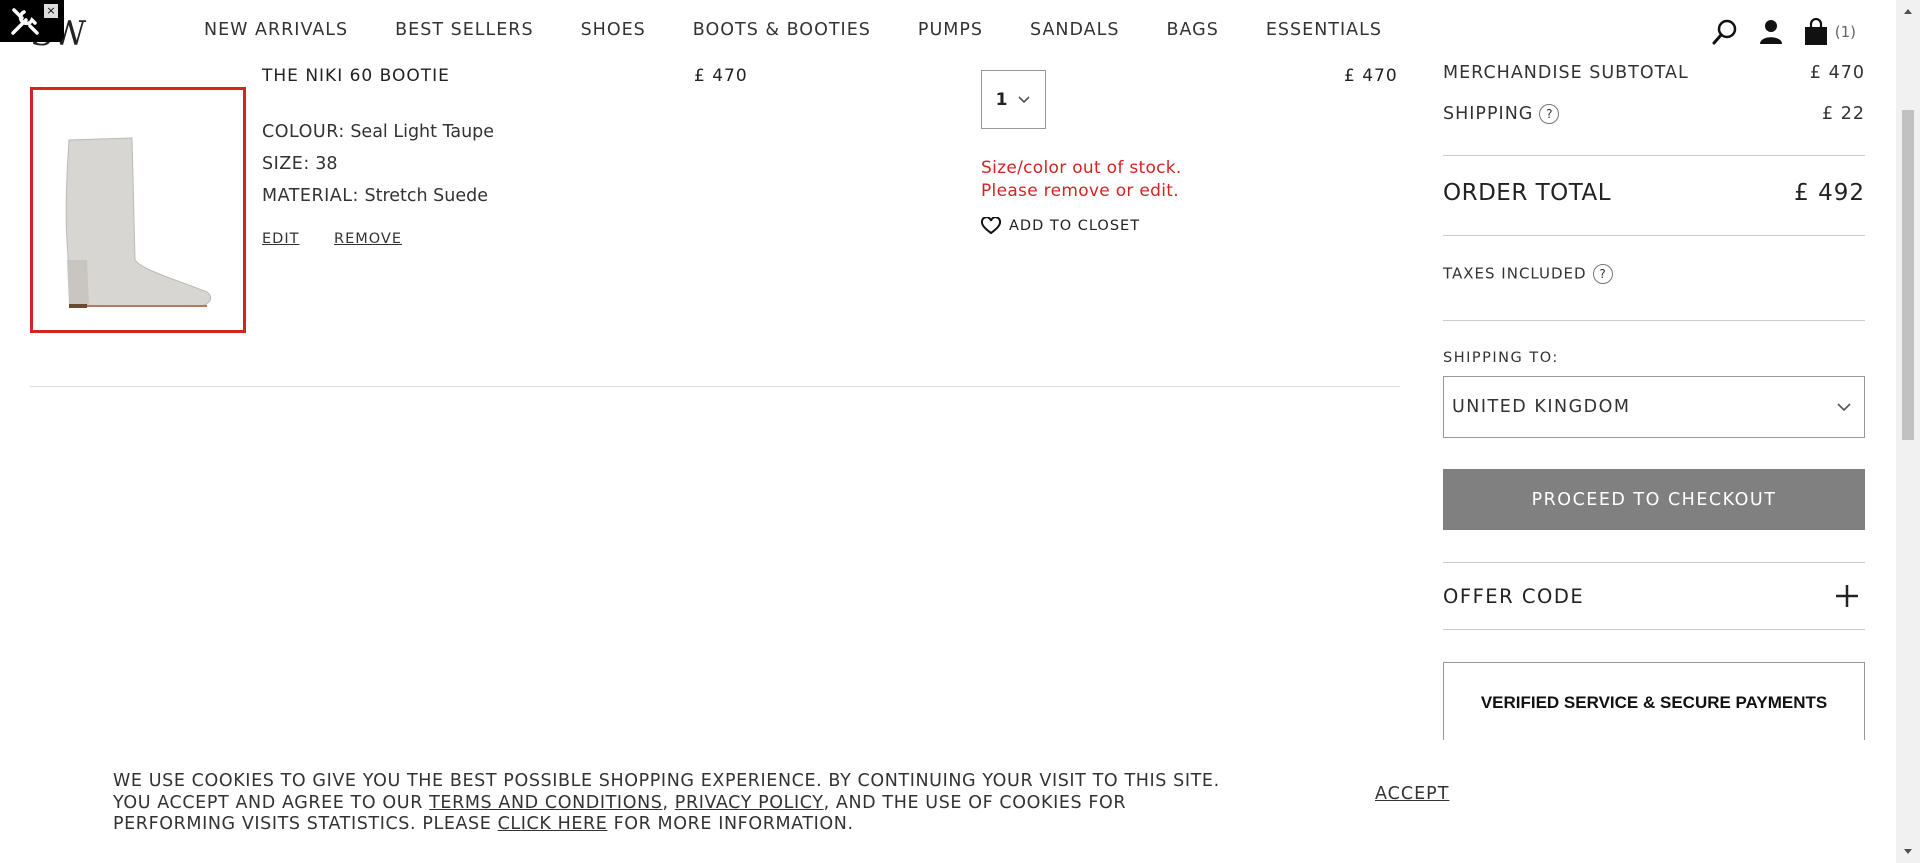 This screenshot has width=1920, height=863. Describe the element at coordinates (749, 803) in the screenshot. I see `privacy-policy-link: PRIVACY POLICY` at that location.